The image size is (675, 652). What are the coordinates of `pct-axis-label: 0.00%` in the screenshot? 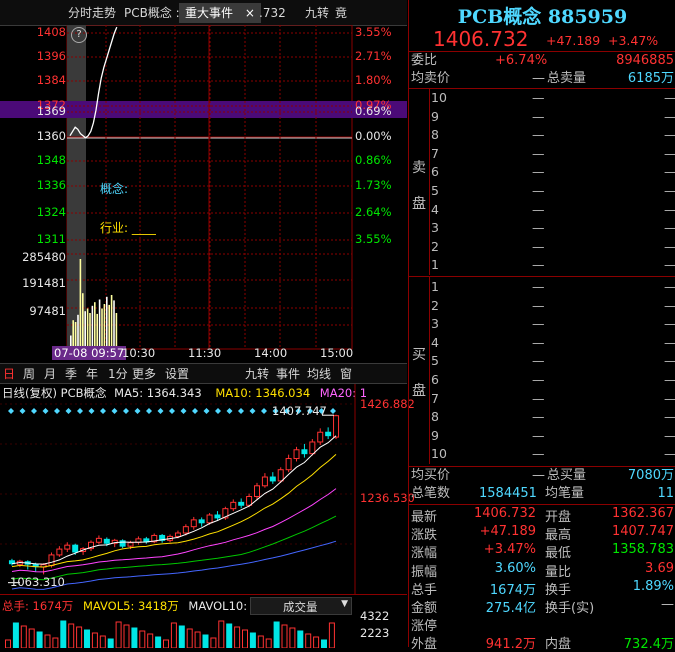 It's located at (373, 136).